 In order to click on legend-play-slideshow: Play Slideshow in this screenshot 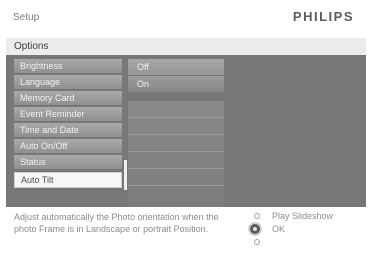, I will do `click(307, 216)`.